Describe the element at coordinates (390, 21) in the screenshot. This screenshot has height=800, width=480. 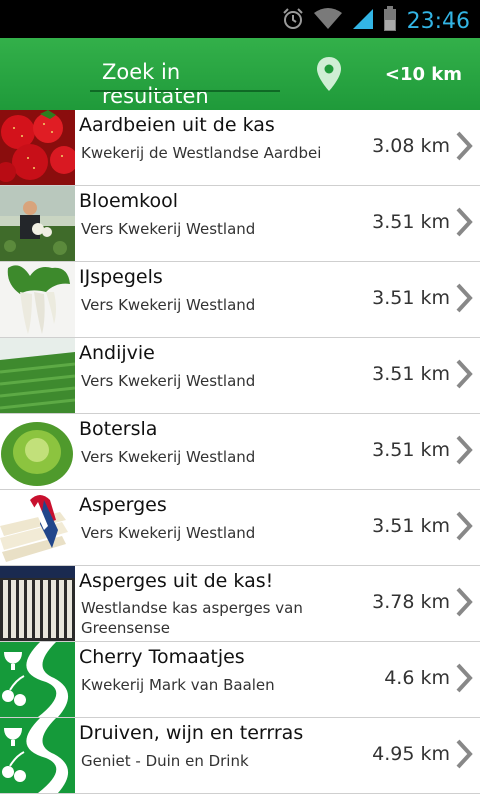
I see `battery-icon` at that location.